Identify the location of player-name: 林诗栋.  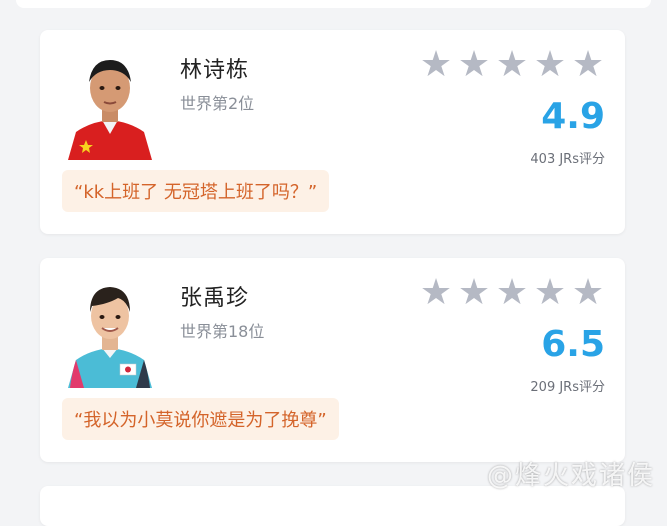
(215, 70).